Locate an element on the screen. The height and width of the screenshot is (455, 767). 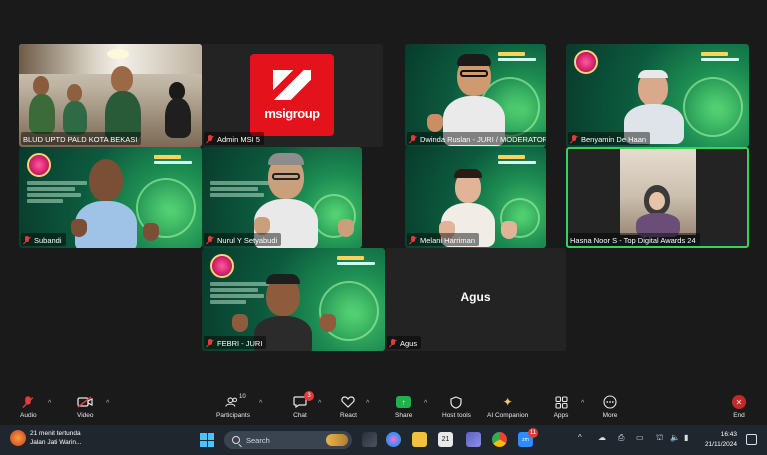
name-tag: Dwinda Ruslan - JURI / MODERATOR is located at coordinates (476, 138).